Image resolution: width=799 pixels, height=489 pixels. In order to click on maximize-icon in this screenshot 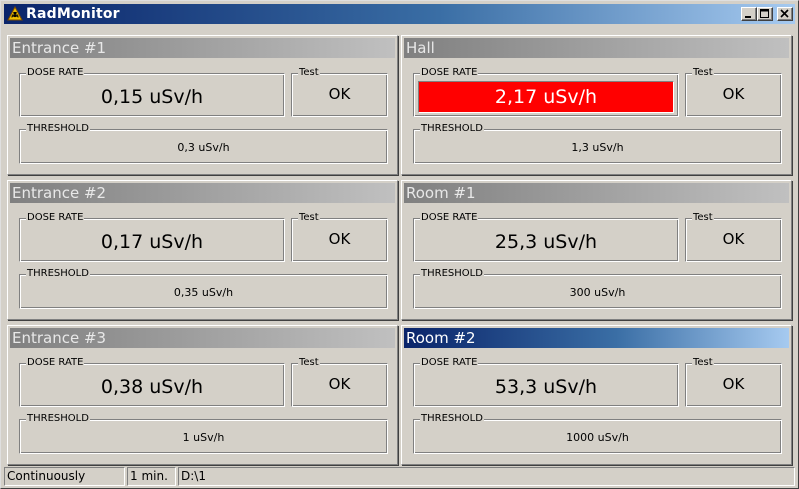, I will do `click(764, 13)`.